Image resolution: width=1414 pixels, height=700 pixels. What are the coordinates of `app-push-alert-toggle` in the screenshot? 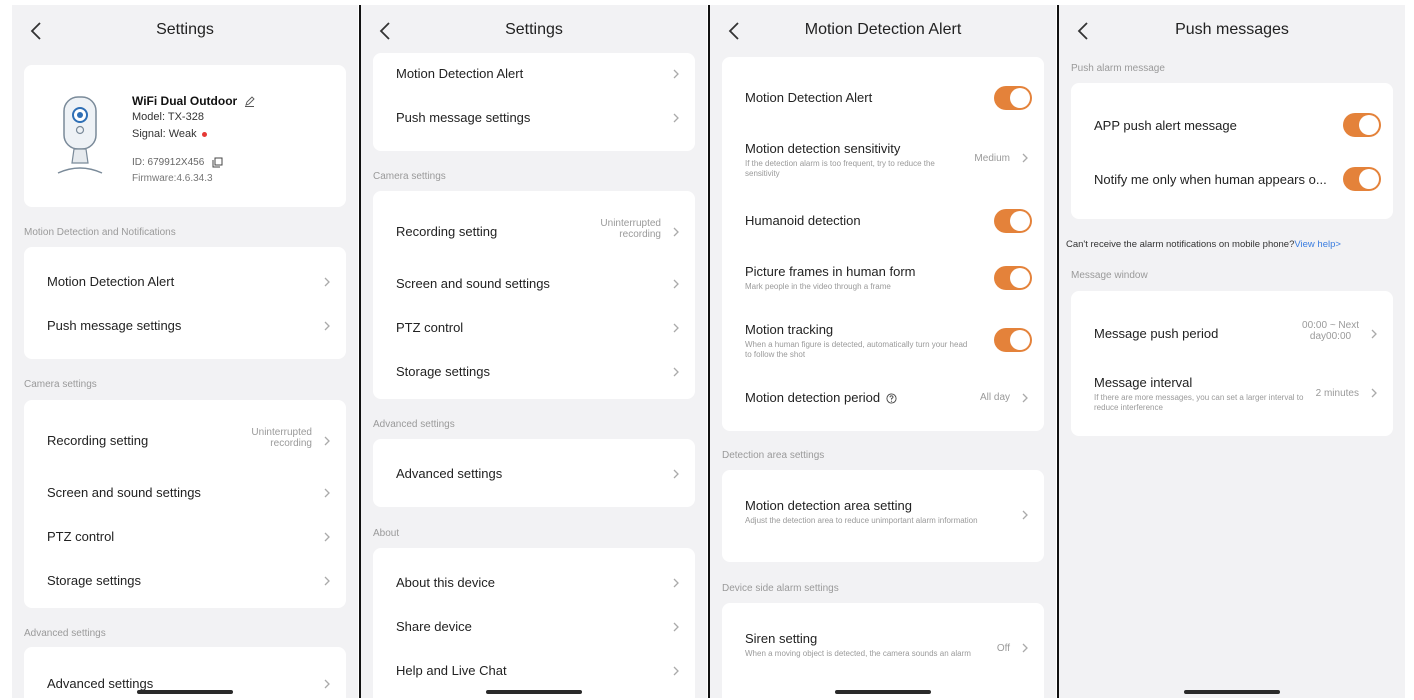 It's located at (1362, 125).